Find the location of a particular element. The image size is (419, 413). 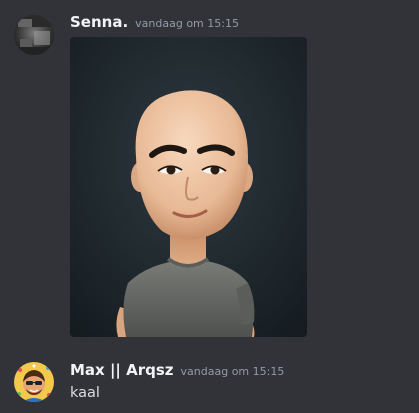

message-content: kaal is located at coordinates (85, 393).